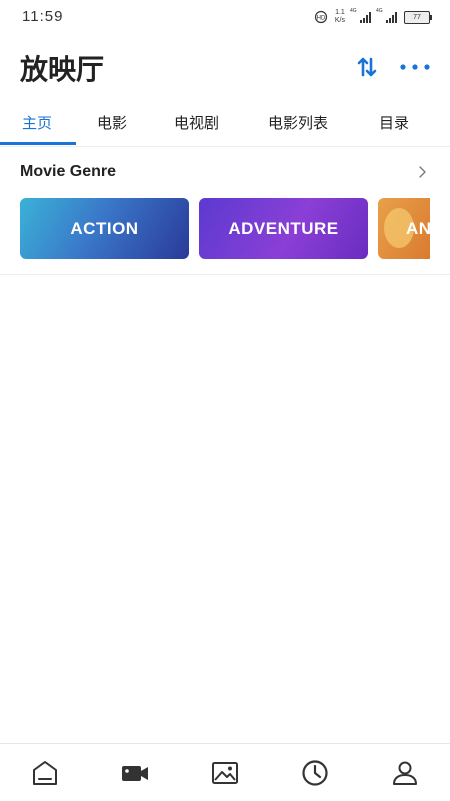 The image size is (450, 801). What do you see at coordinates (418, 17) in the screenshot?
I see `battery-icon: 77` at bounding box center [418, 17].